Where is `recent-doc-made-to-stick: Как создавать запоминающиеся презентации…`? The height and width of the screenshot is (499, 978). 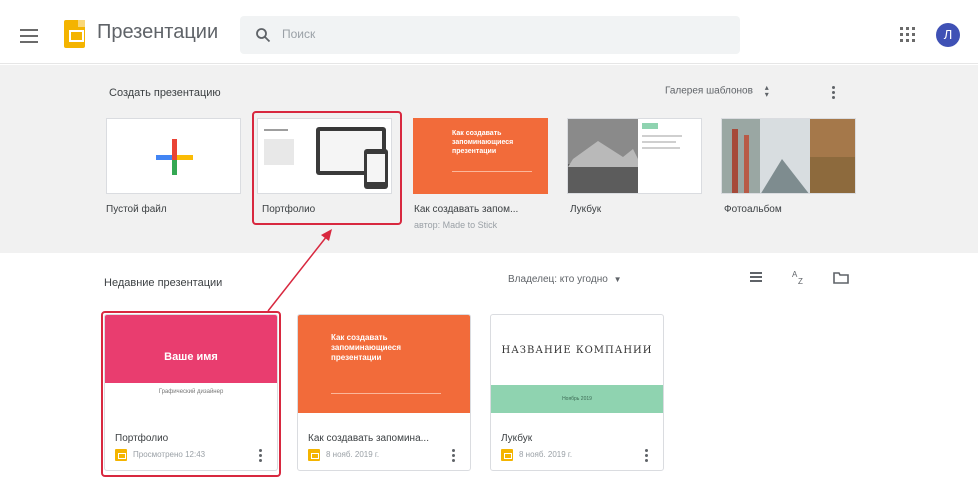 recent-doc-made-to-stick: Как создавать запоминающиеся презентации… is located at coordinates (384, 392).